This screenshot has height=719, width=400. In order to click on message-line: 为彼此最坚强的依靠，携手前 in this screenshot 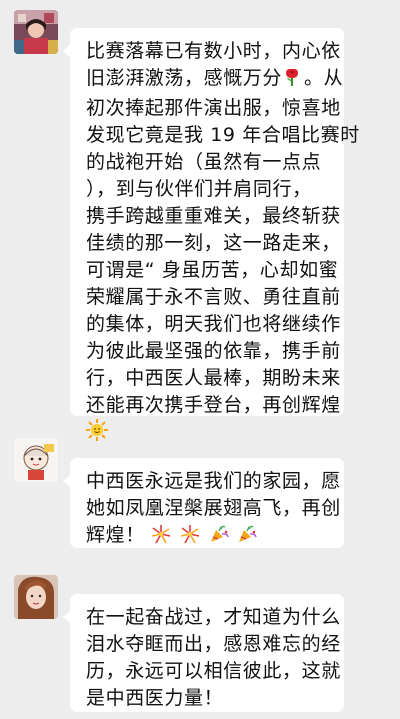, I will do `click(213, 351)`.